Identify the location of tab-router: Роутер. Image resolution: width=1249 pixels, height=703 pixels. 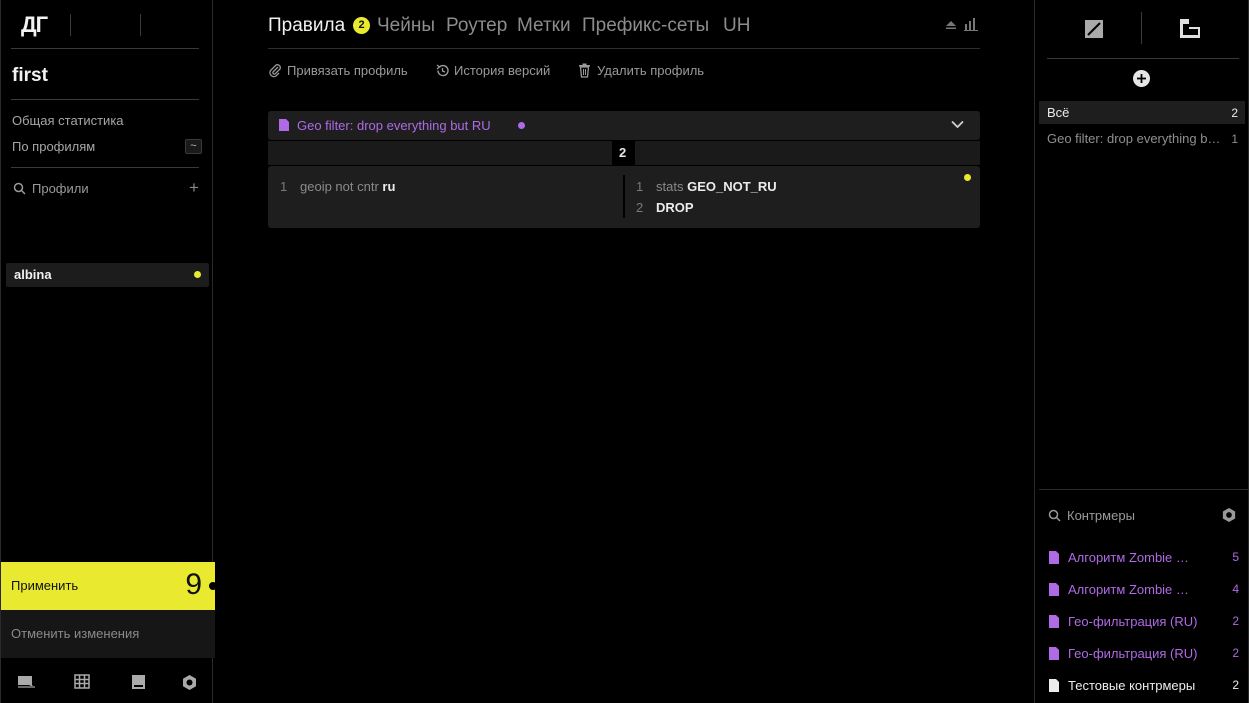
(476, 26).